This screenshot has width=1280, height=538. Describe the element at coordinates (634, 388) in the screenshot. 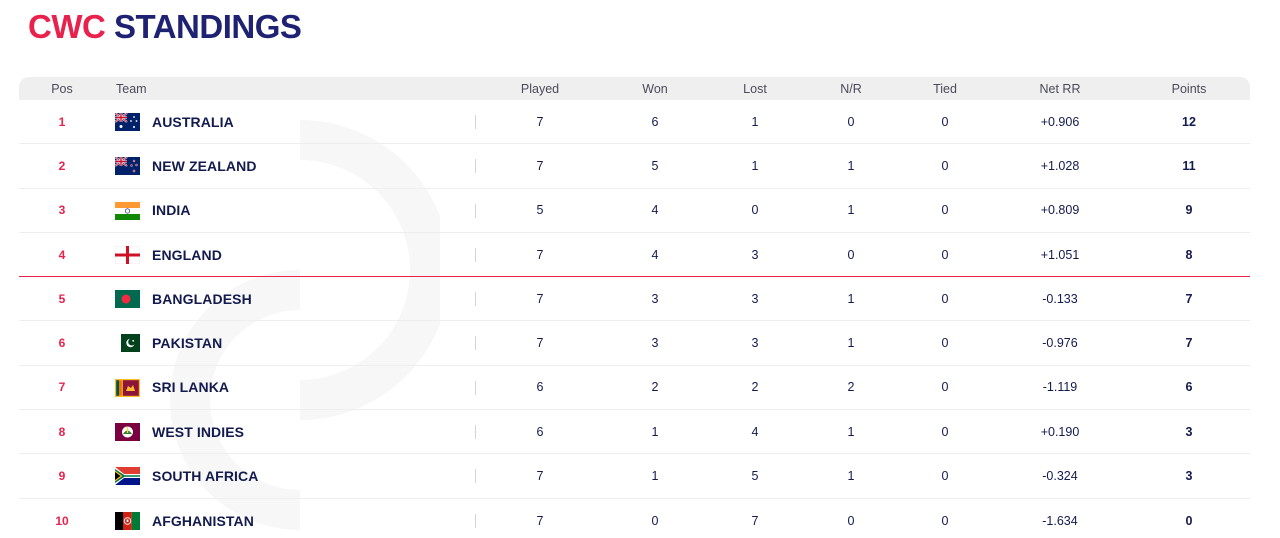

I see `table-row: 7 SRI LANKA 6 2 2 2 0 -1.119 6` at that location.